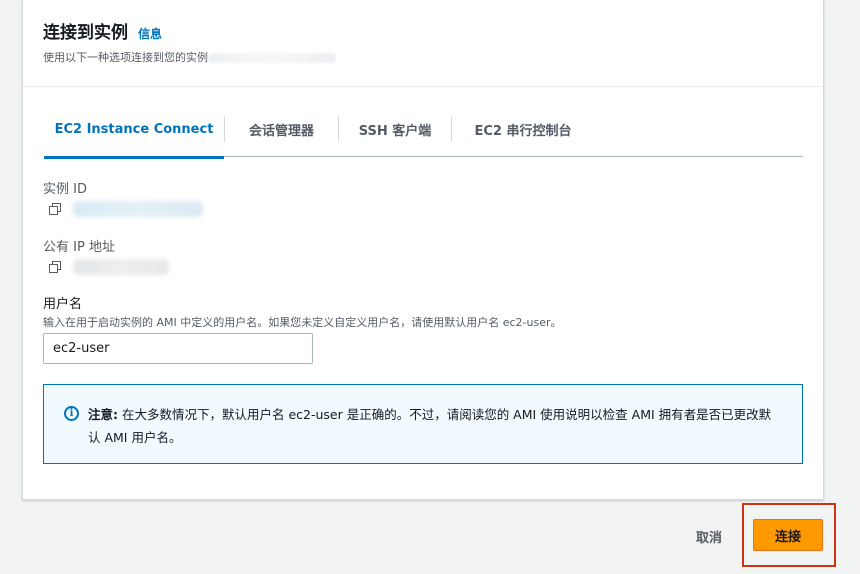 This screenshot has height=574, width=860. Describe the element at coordinates (272, 58) in the screenshot. I see `redacted-instance-id` at that location.